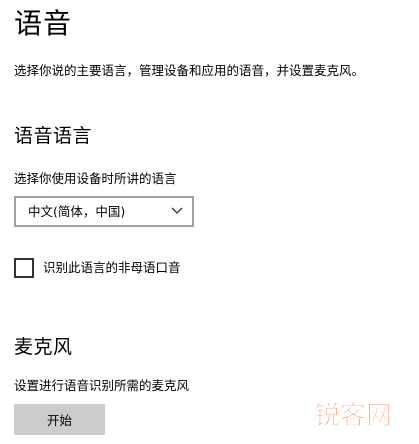 The image size is (419, 444). What do you see at coordinates (177, 210) in the screenshot?
I see `chevron-down-icon` at bounding box center [177, 210].